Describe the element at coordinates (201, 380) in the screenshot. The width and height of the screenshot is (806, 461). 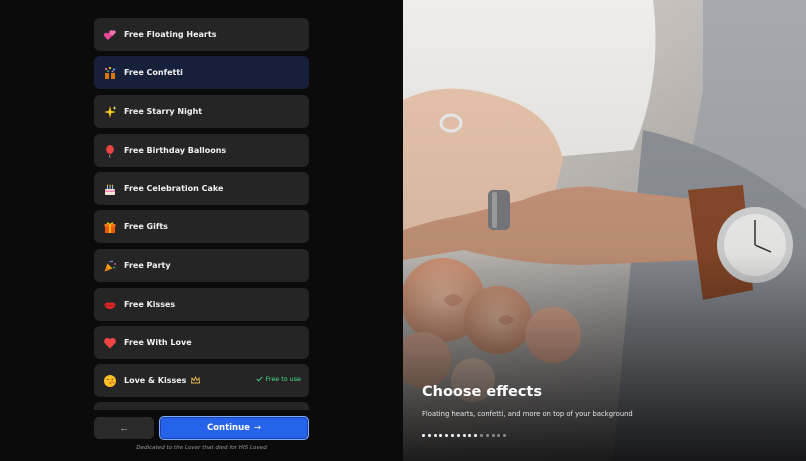
I see `effect-love-and-kisses: Love & Kisses Free to use` at that location.